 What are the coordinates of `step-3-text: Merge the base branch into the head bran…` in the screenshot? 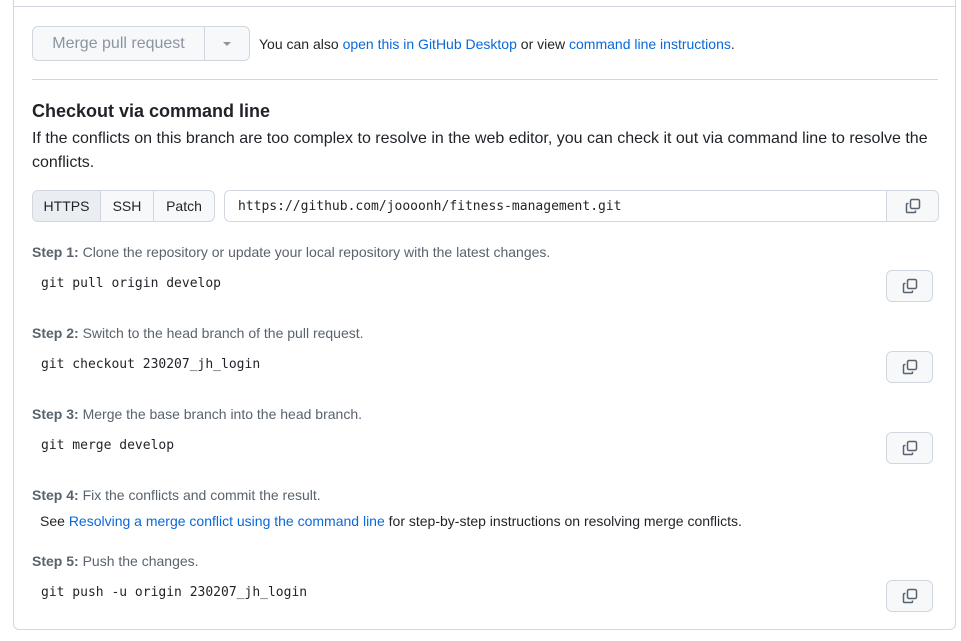 It's located at (220, 414).